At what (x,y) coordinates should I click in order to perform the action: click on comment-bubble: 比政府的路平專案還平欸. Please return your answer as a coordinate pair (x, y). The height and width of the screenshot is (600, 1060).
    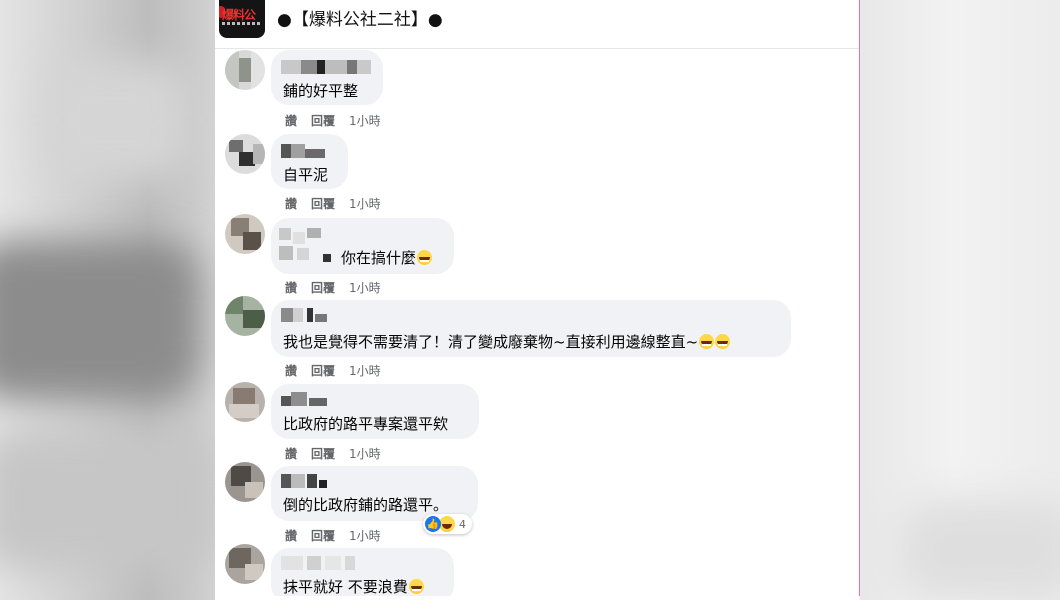
    Looking at the image, I should click on (375, 411).